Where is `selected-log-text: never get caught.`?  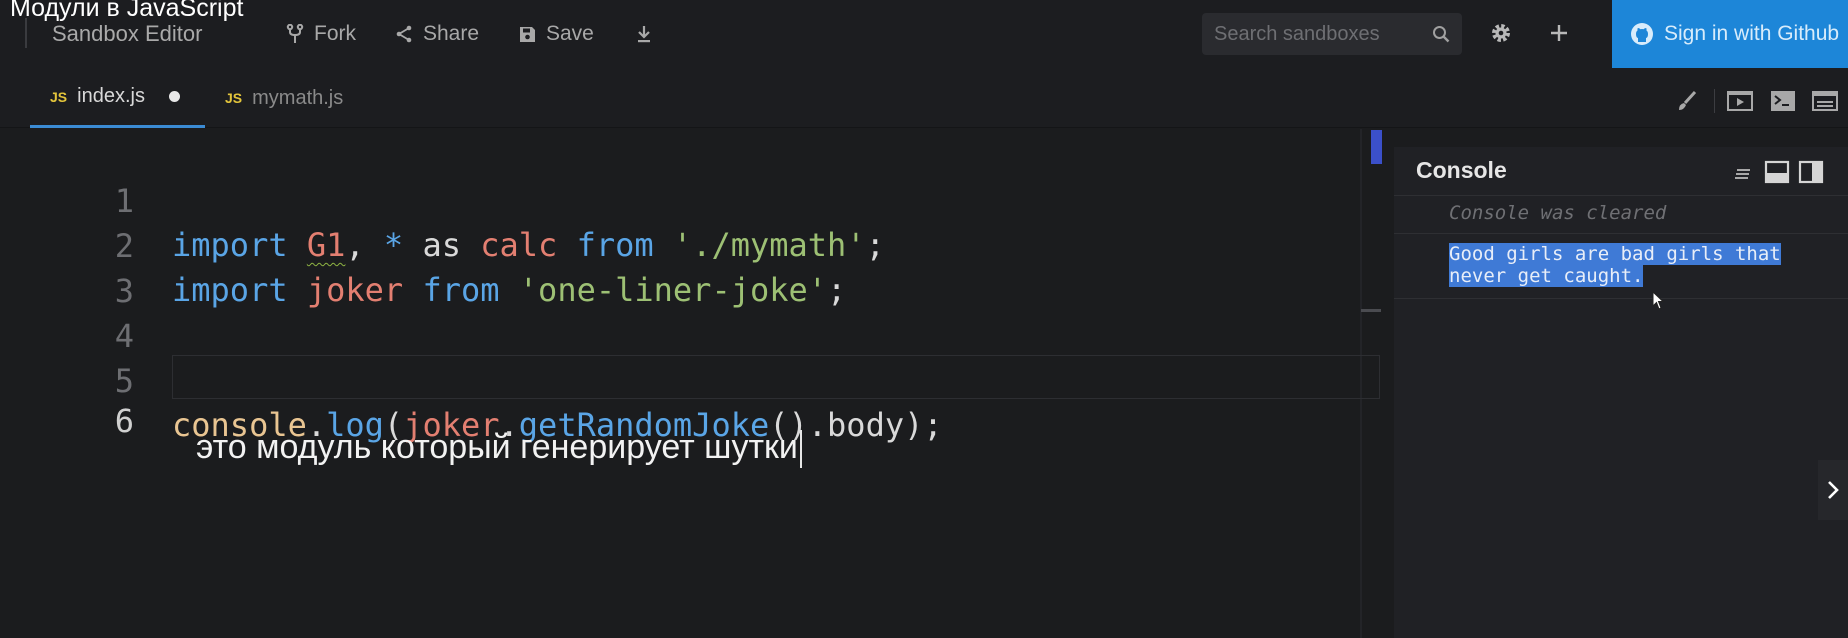 selected-log-text: never get caught. is located at coordinates (1546, 276).